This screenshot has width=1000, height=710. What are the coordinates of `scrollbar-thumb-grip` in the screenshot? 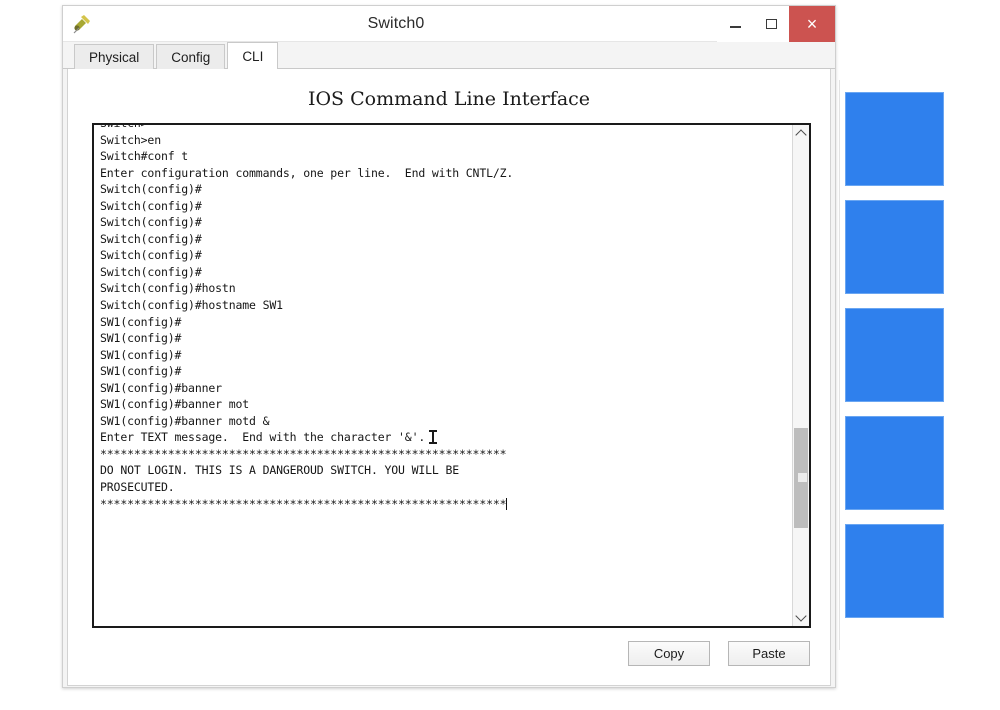 It's located at (802, 478).